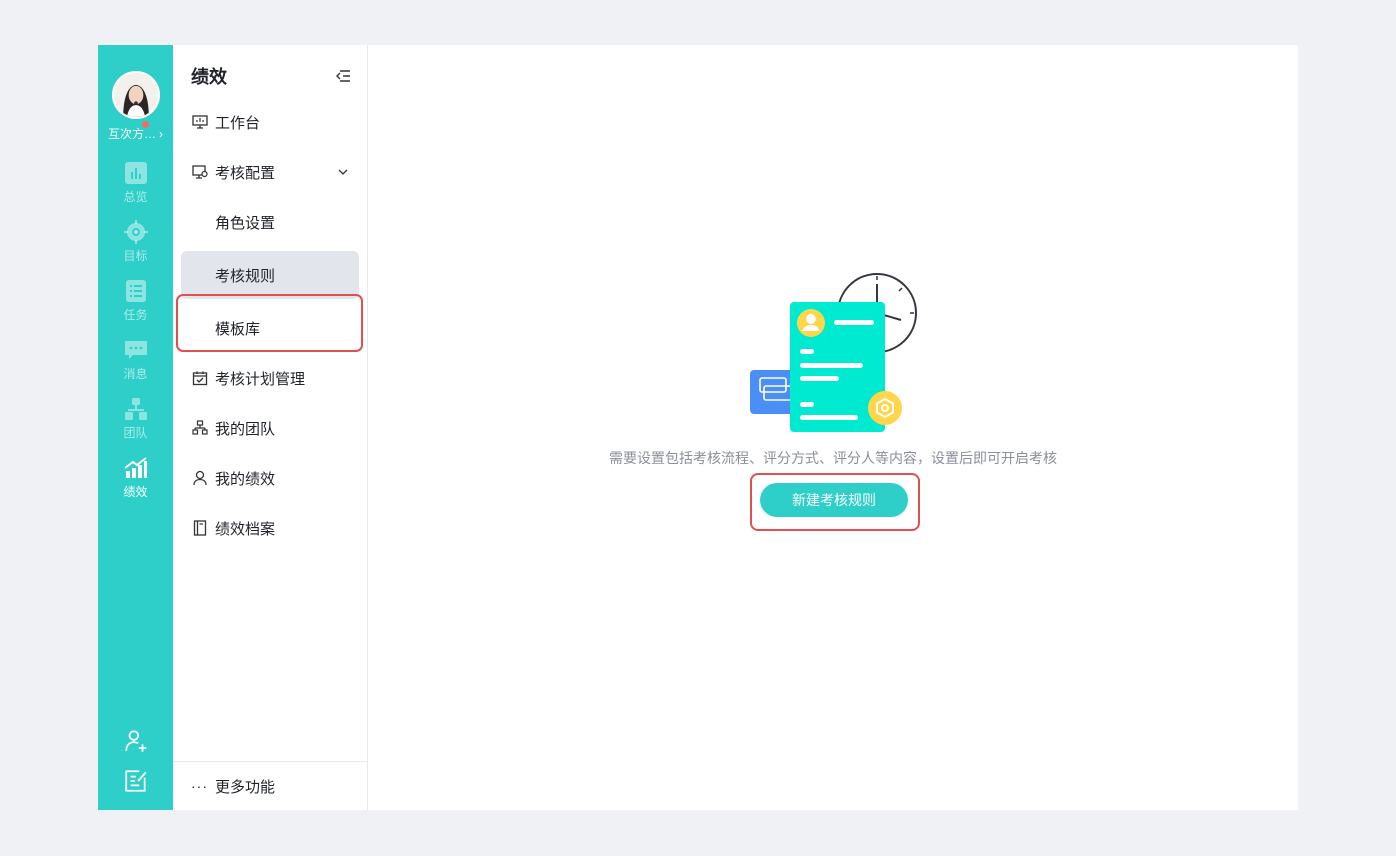  I want to click on rail-item-team: 团队, so click(135, 418).